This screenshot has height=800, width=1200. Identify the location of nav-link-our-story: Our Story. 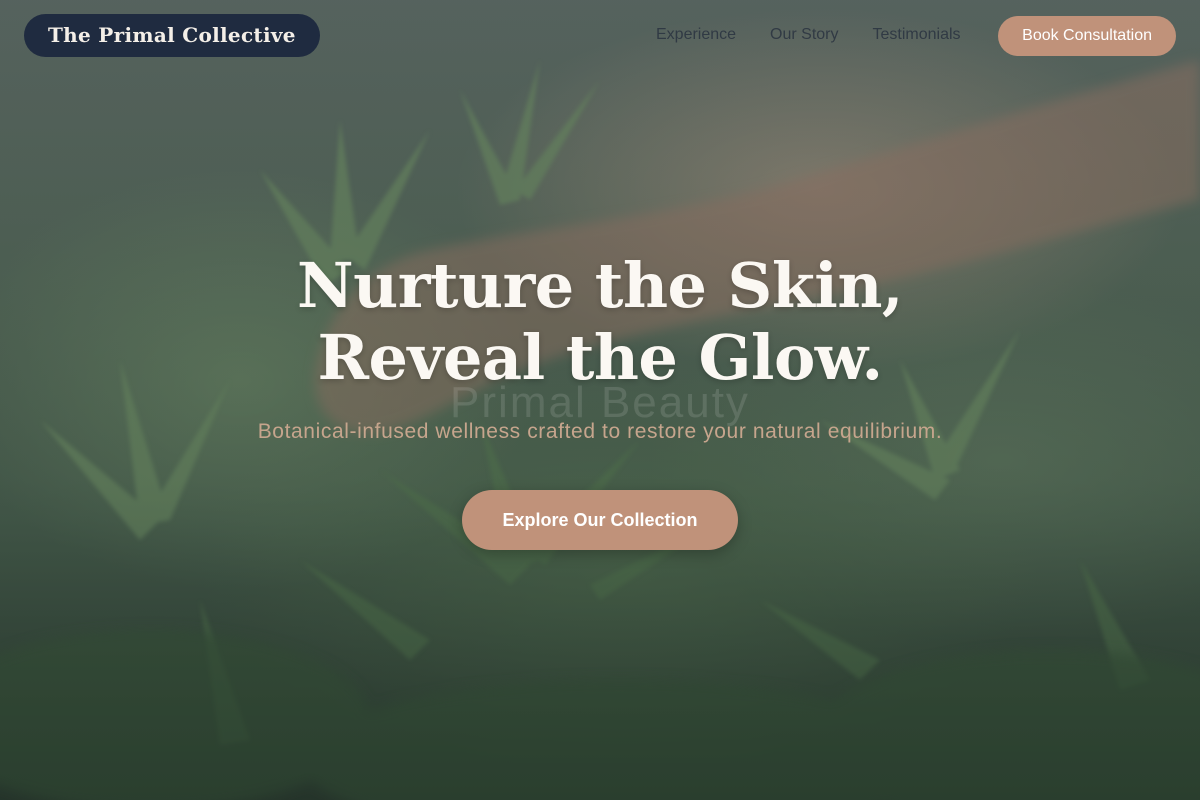
(804, 35).